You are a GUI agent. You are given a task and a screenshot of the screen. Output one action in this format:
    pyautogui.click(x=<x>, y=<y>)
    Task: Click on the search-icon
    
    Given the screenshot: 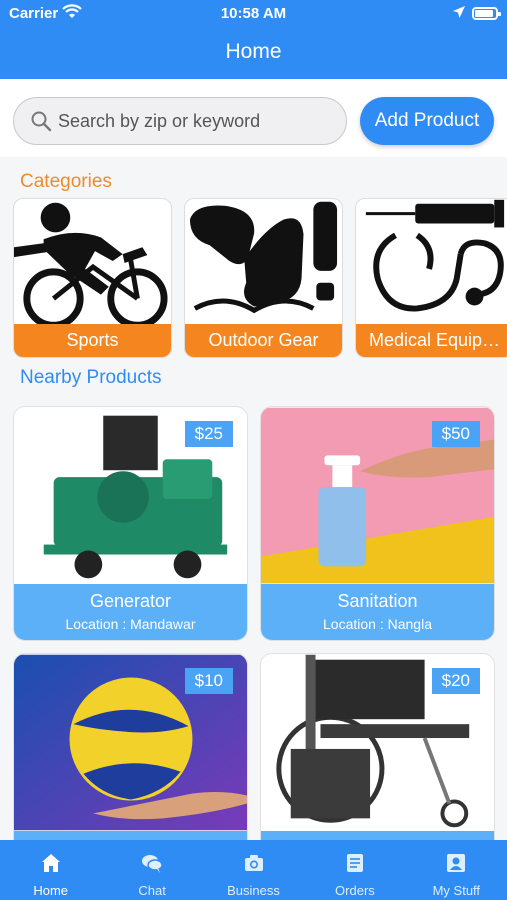 What is the action you would take?
    pyautogui.click(x=41, y=121)
    